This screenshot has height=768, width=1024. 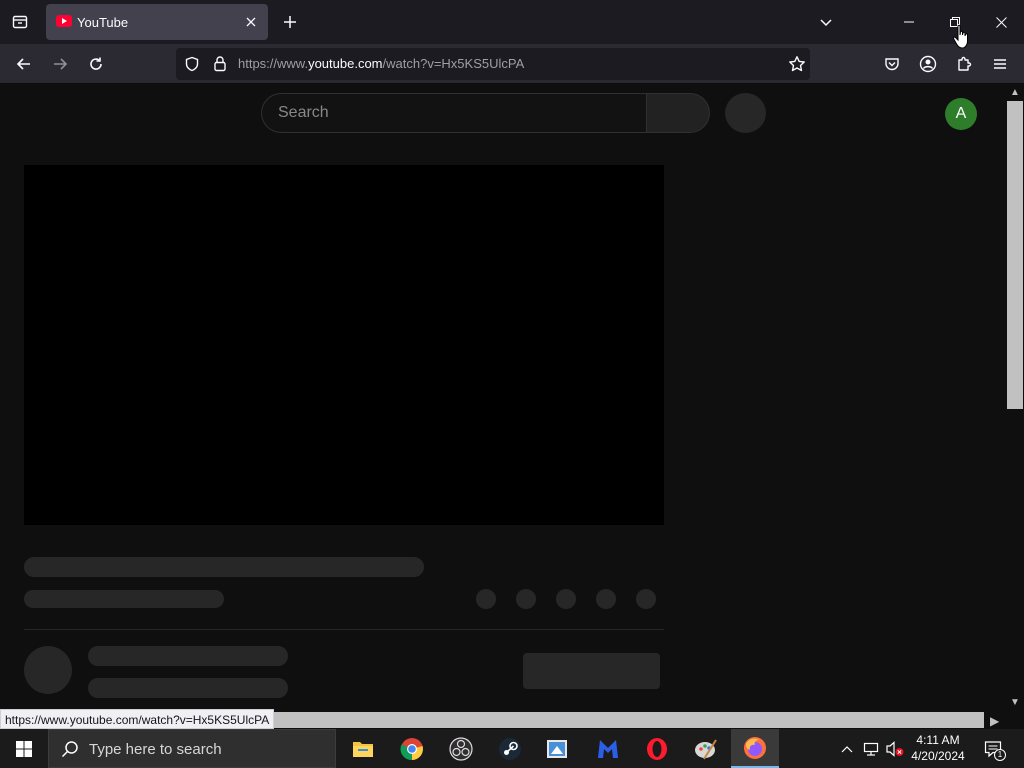 What do you see at coordinates (220, 66) in the screenshot?
I see `lock-icon` at bounding box center [220, 66].